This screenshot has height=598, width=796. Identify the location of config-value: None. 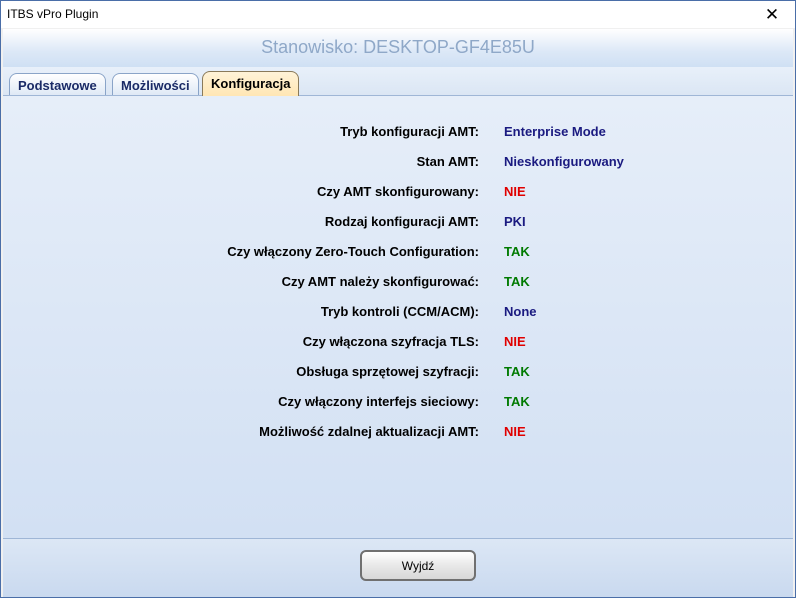
(520, 311).